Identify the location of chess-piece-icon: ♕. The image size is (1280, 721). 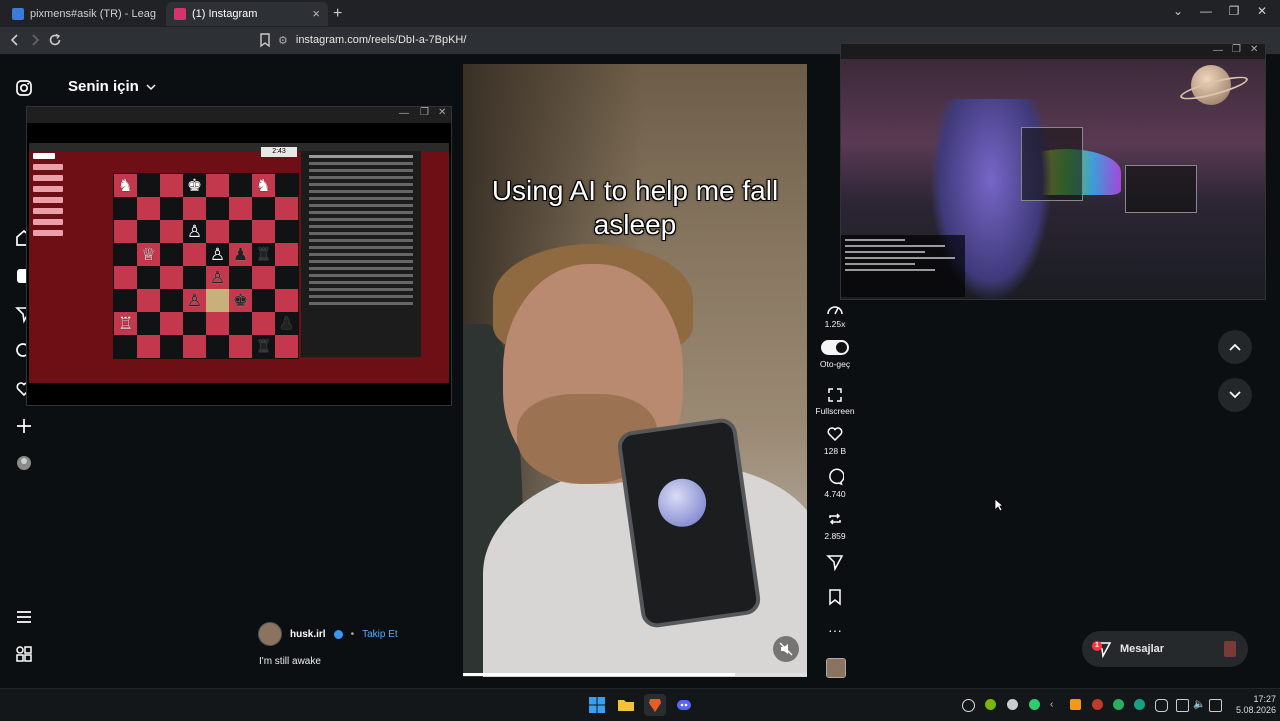
(148, 254).